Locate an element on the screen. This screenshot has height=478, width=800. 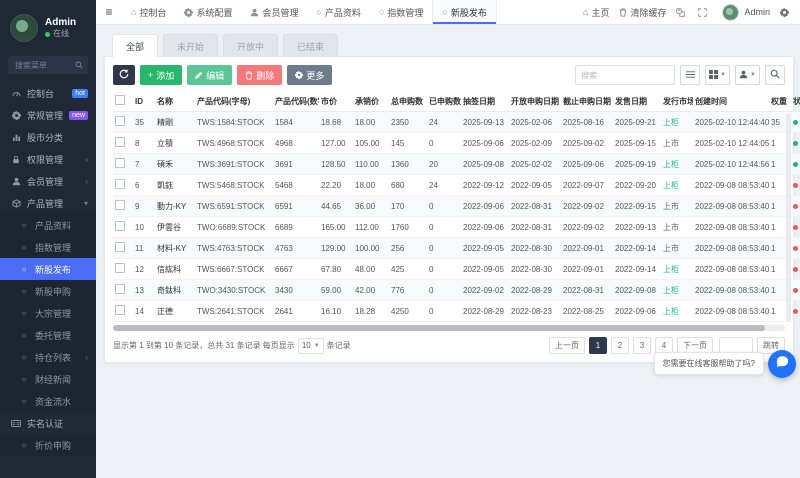
sidebar-item-16: 实名认证 is located at coordinates (48, 423).